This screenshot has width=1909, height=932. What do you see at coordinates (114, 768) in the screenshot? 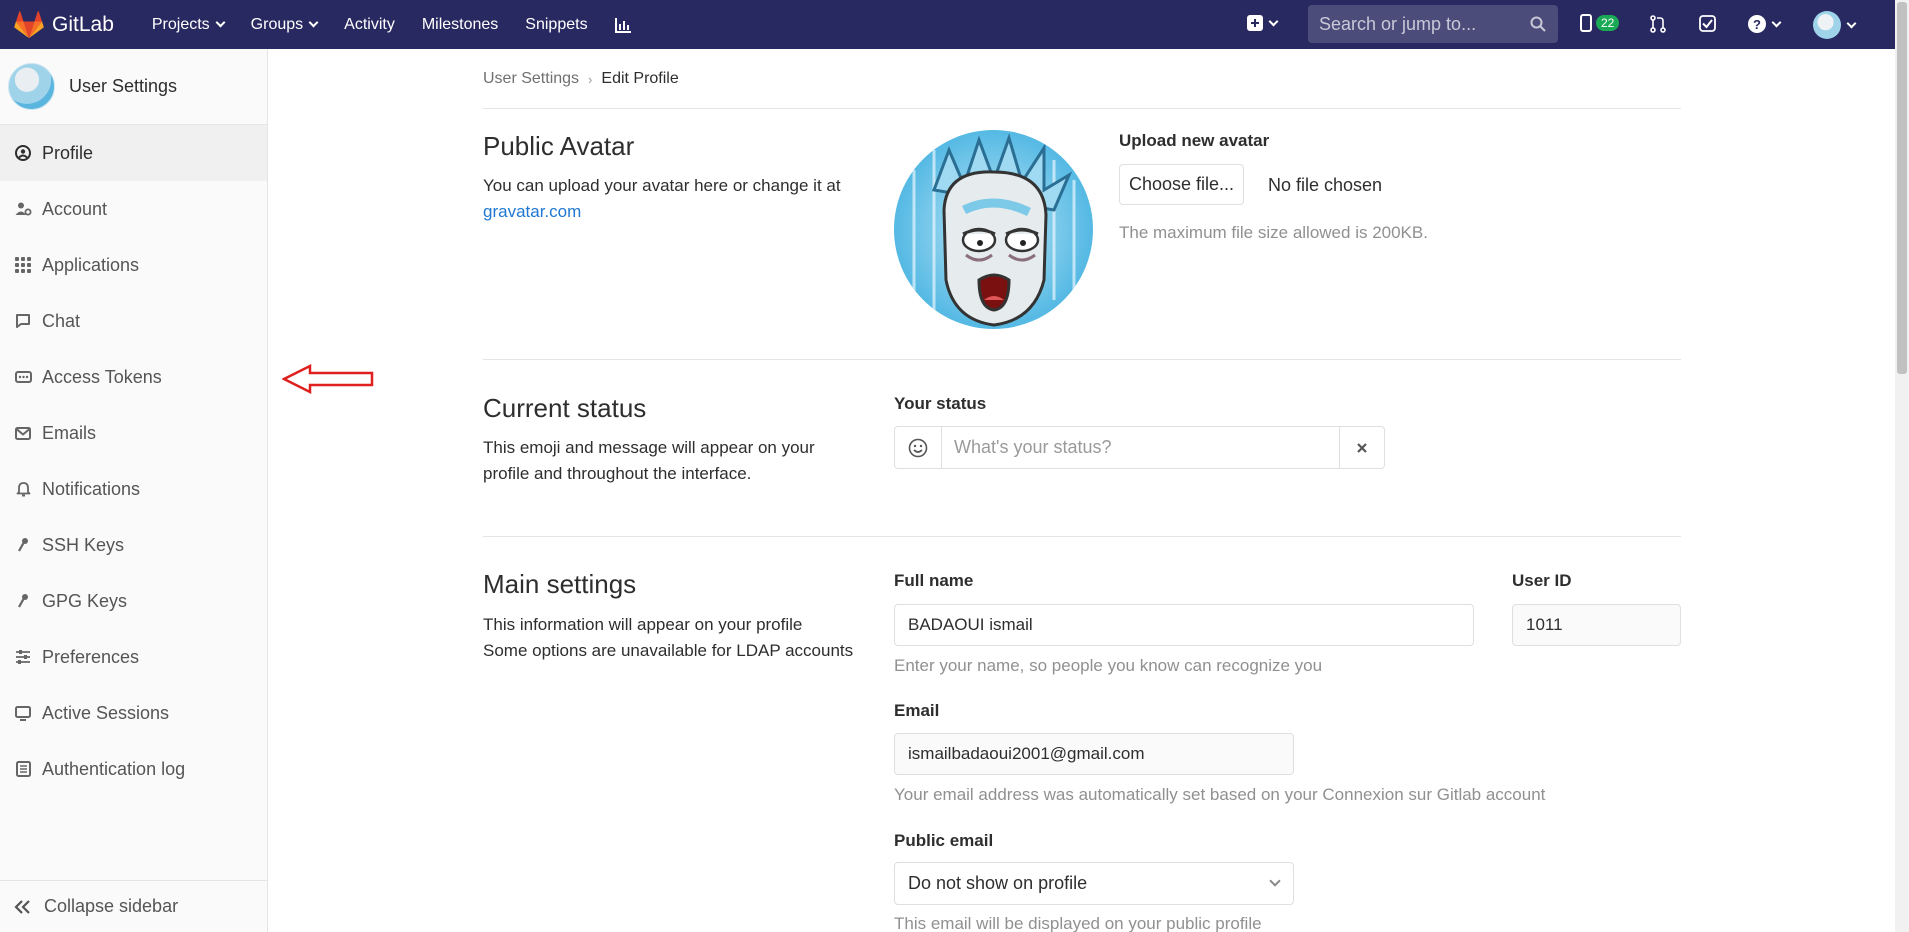
I see `sidebar-item-label: Authentication log` at bounding box center [114, 768].